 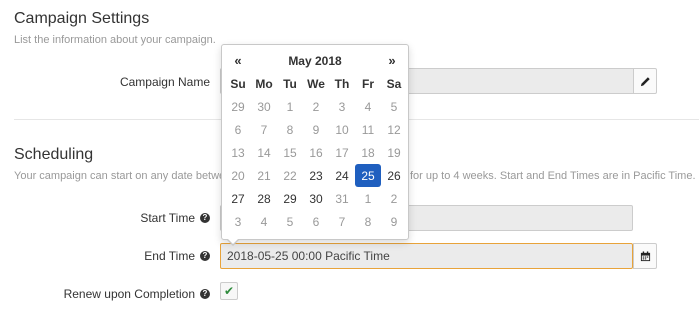 I want to click on campaign-name-label: Campaign Name, so click(x=165, y=82).